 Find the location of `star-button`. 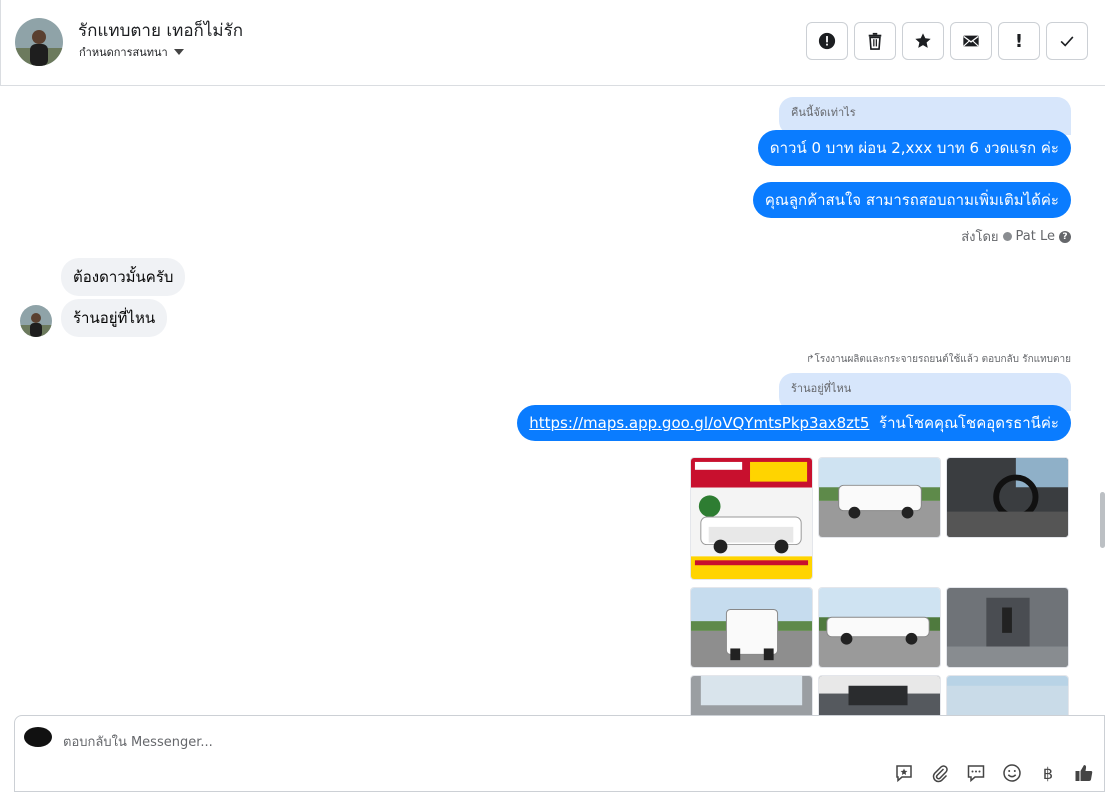

star-button is located at coordinates (923, 41).